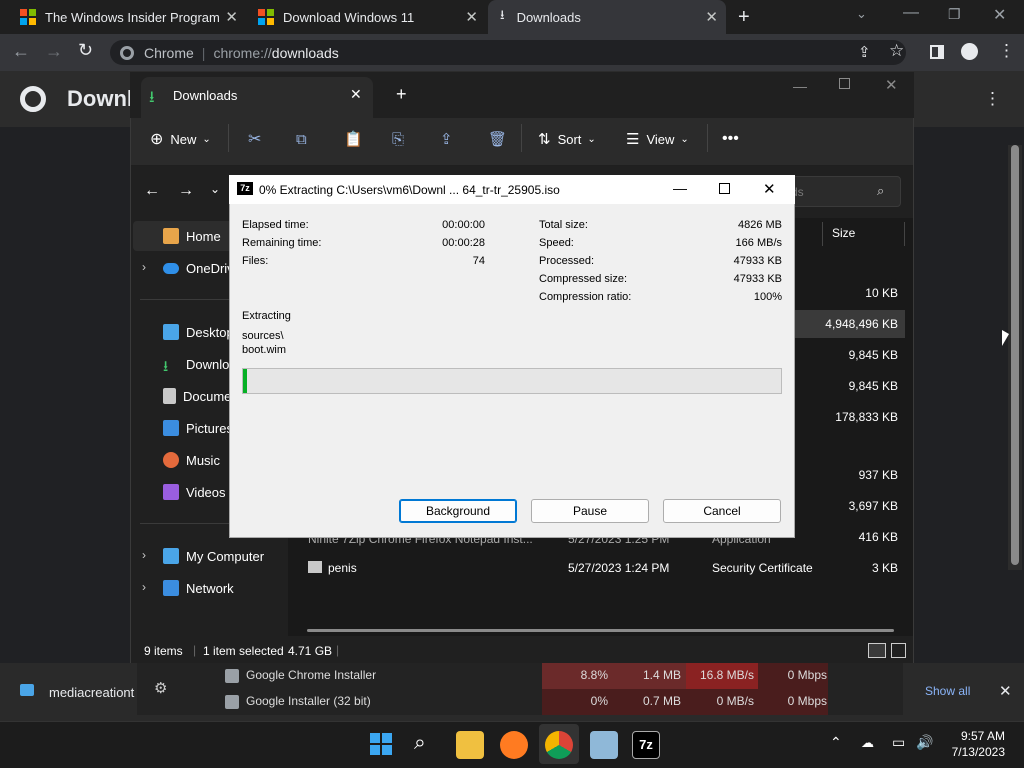 The width and height of the screenshot is (1024, 768). I want to click on remaining-time-value: 00:00:28, so click(463, 243).